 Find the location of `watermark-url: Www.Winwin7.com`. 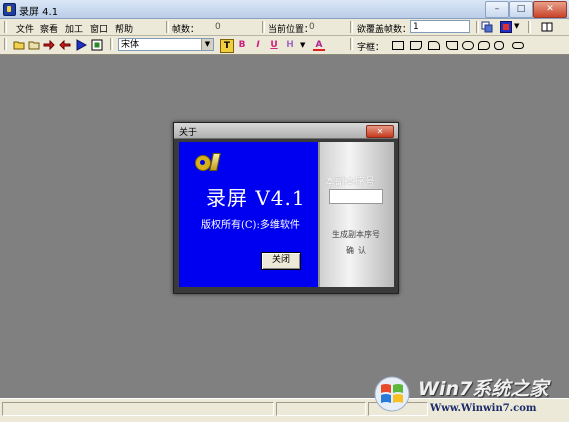

watermark-url: Www.Winwin7.com is located at coordinates (483, 408).